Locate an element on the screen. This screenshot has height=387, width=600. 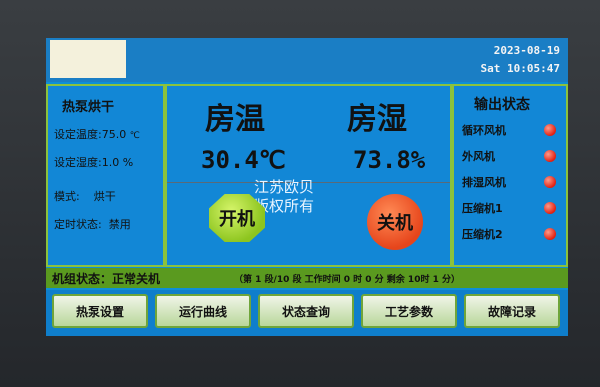
set-temp-row: 设定温度:75.0 ℃ is located at coordinates (97, 134).